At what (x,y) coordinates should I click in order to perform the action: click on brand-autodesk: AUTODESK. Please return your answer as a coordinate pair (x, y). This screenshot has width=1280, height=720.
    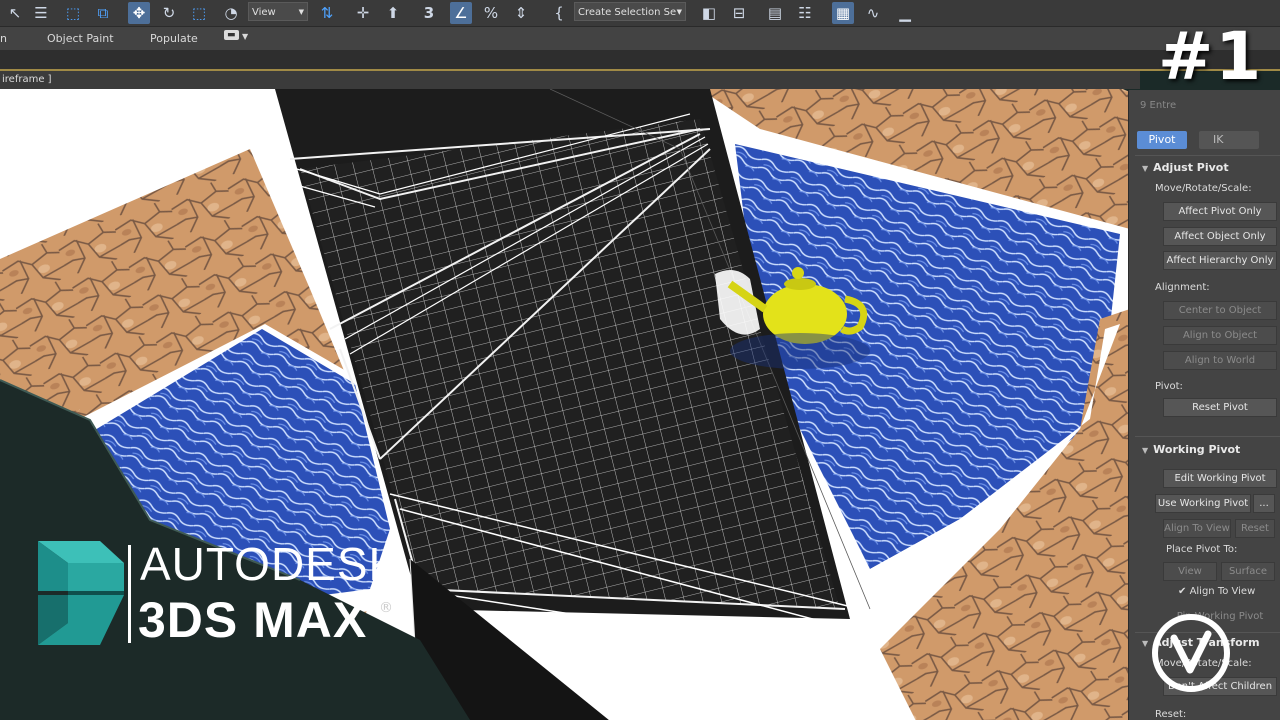
    Looking at the image, I should click on (270, 564).